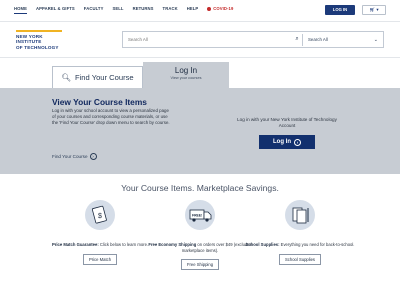 The width and height of the screenshot is (400, 296). I want to click on truck-icon: FREE!, so click(200, 215).